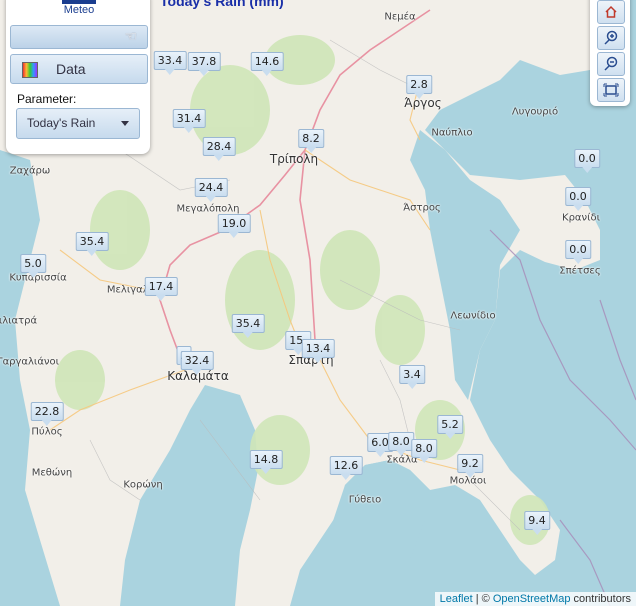 The image size is (636, 606). Describe the element at coordinates (189, 121) in the screenshot. I see `station-marker: 31.4` at that location.